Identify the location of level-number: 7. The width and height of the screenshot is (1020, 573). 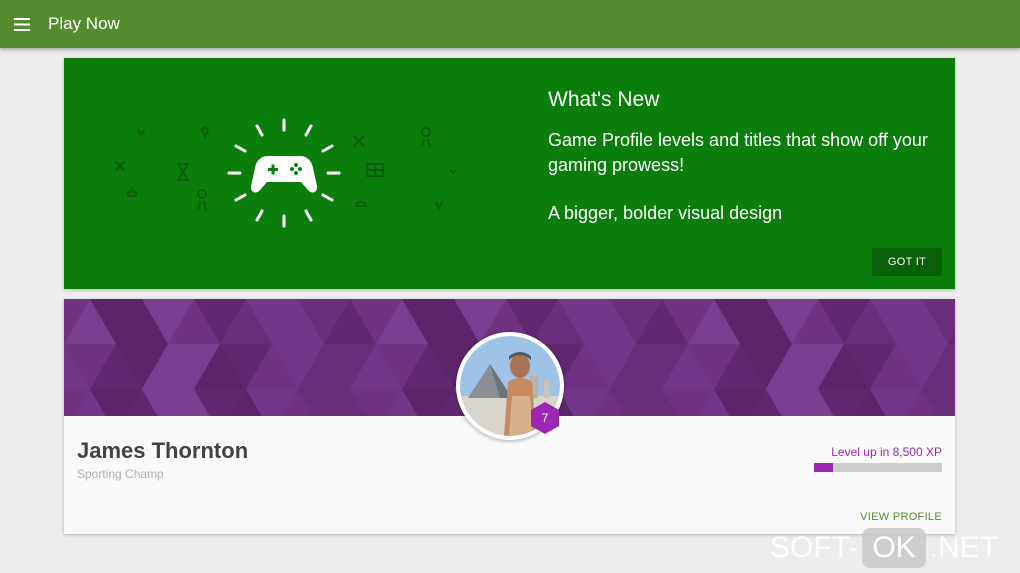
(545, 418).